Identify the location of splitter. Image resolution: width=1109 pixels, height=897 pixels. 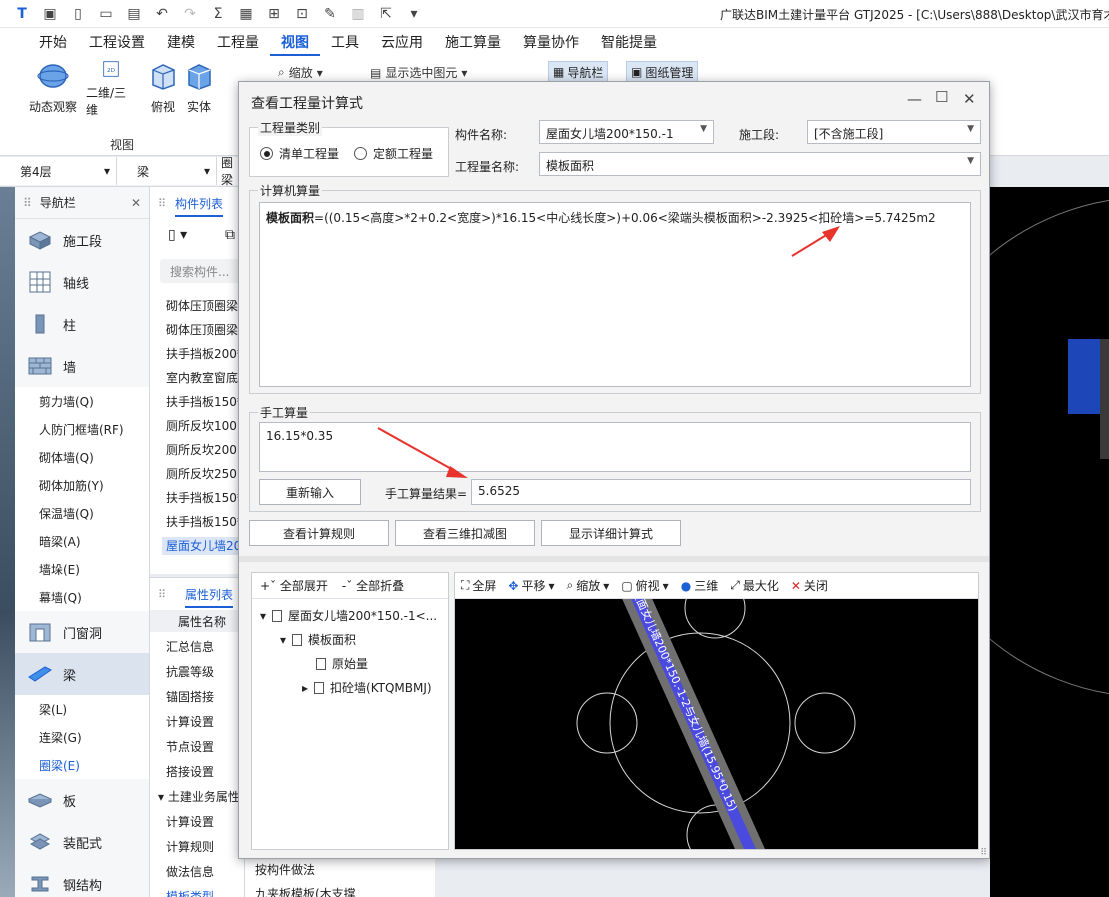
(614, 559).